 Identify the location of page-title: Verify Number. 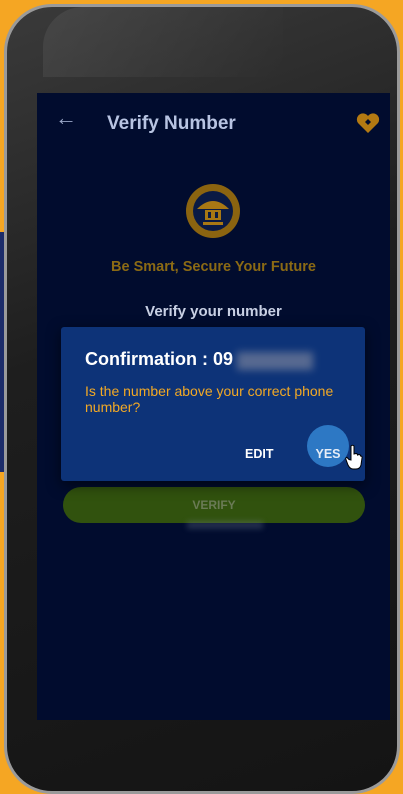
(171, 123).